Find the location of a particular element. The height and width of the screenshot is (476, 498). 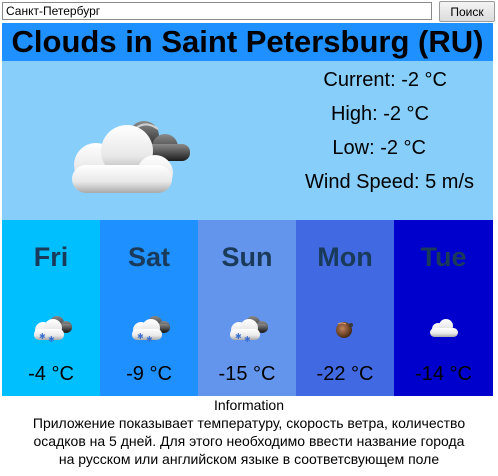

page-title: Clouds in Saint Petersburg (RU) is located at coordinates (247, 41).